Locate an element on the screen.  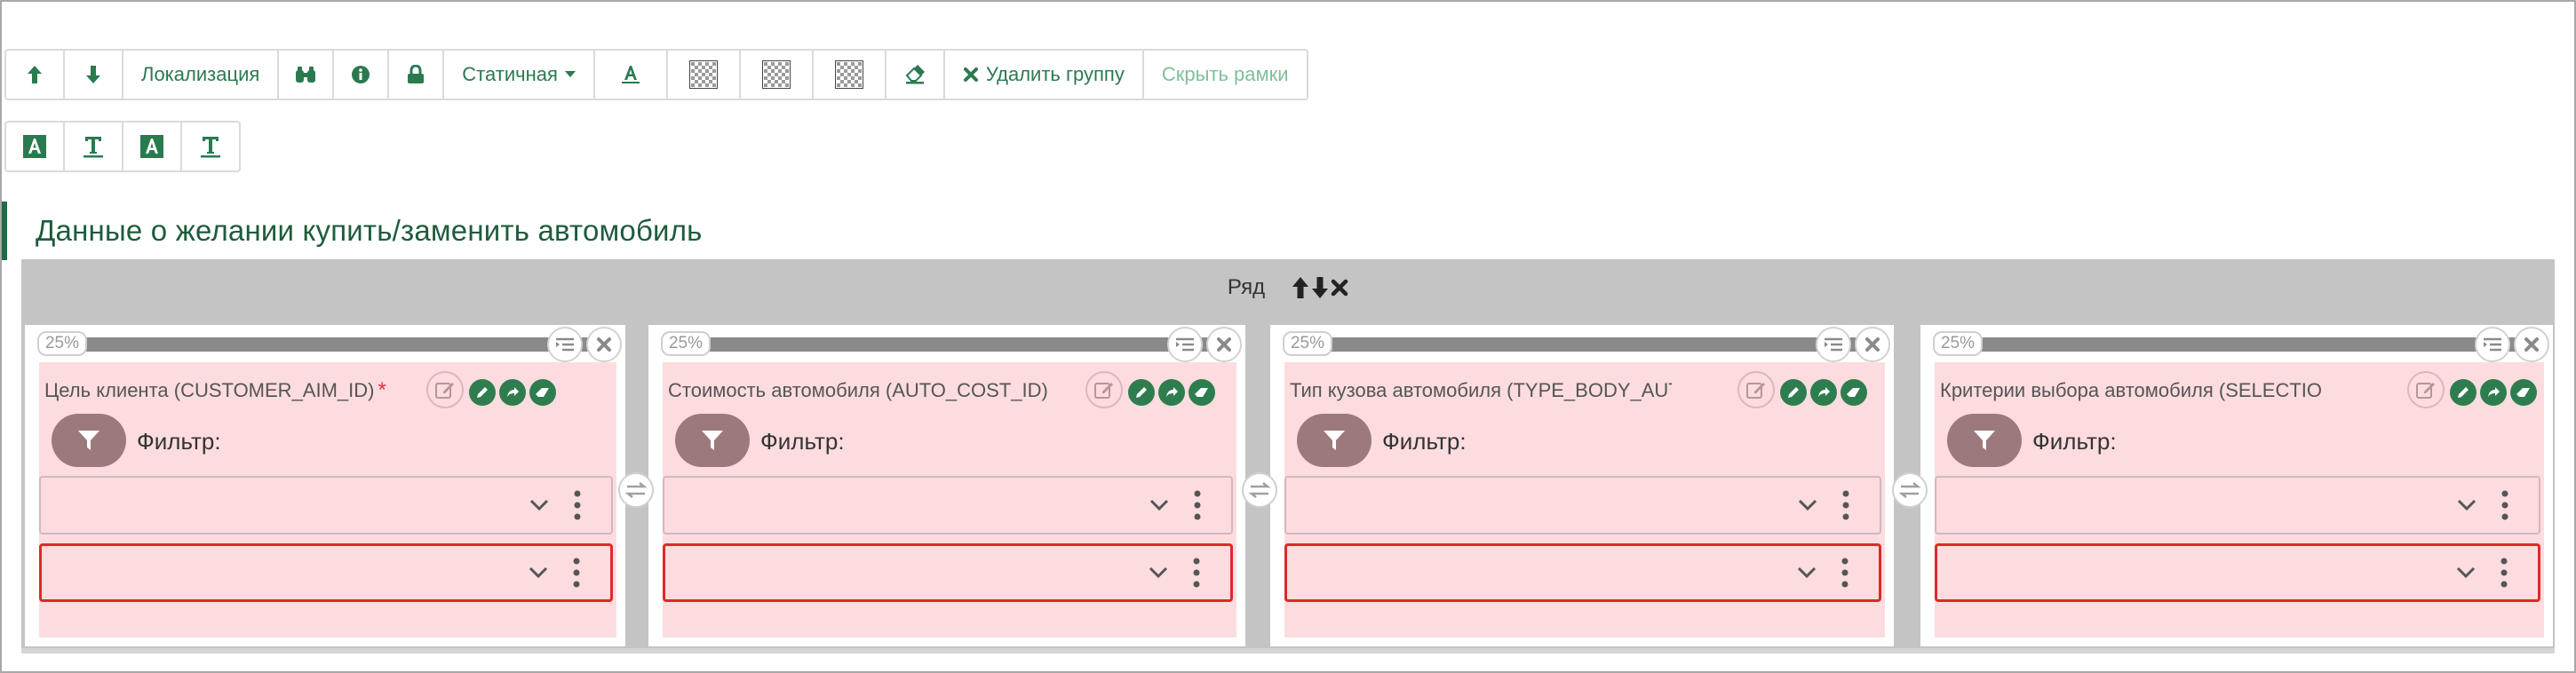
row-controls is located at coordinates (1320, 287).